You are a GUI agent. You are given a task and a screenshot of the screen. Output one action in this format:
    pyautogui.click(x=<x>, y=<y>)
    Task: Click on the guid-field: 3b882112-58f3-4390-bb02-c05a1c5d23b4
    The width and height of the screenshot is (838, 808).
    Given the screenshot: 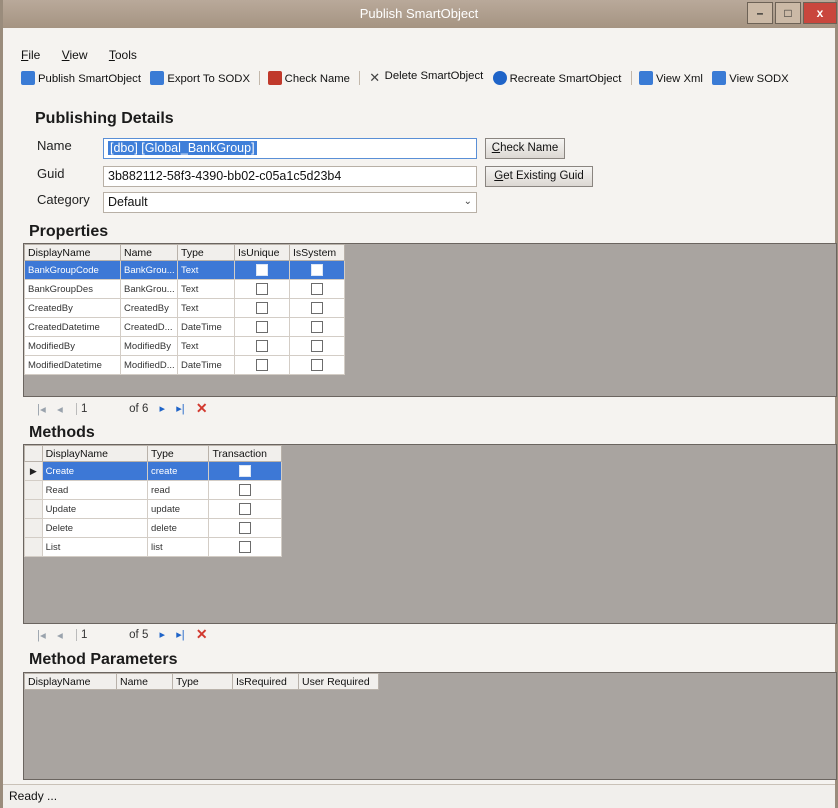 What is the action you would take?
    pyautogui.click(x=290, y=176)
    